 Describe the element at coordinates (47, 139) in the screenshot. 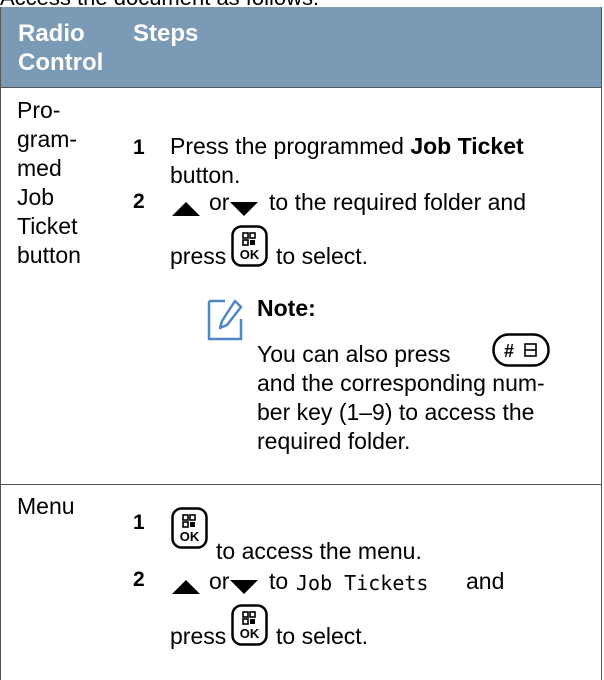

I see `label-line: gram-` at that location.